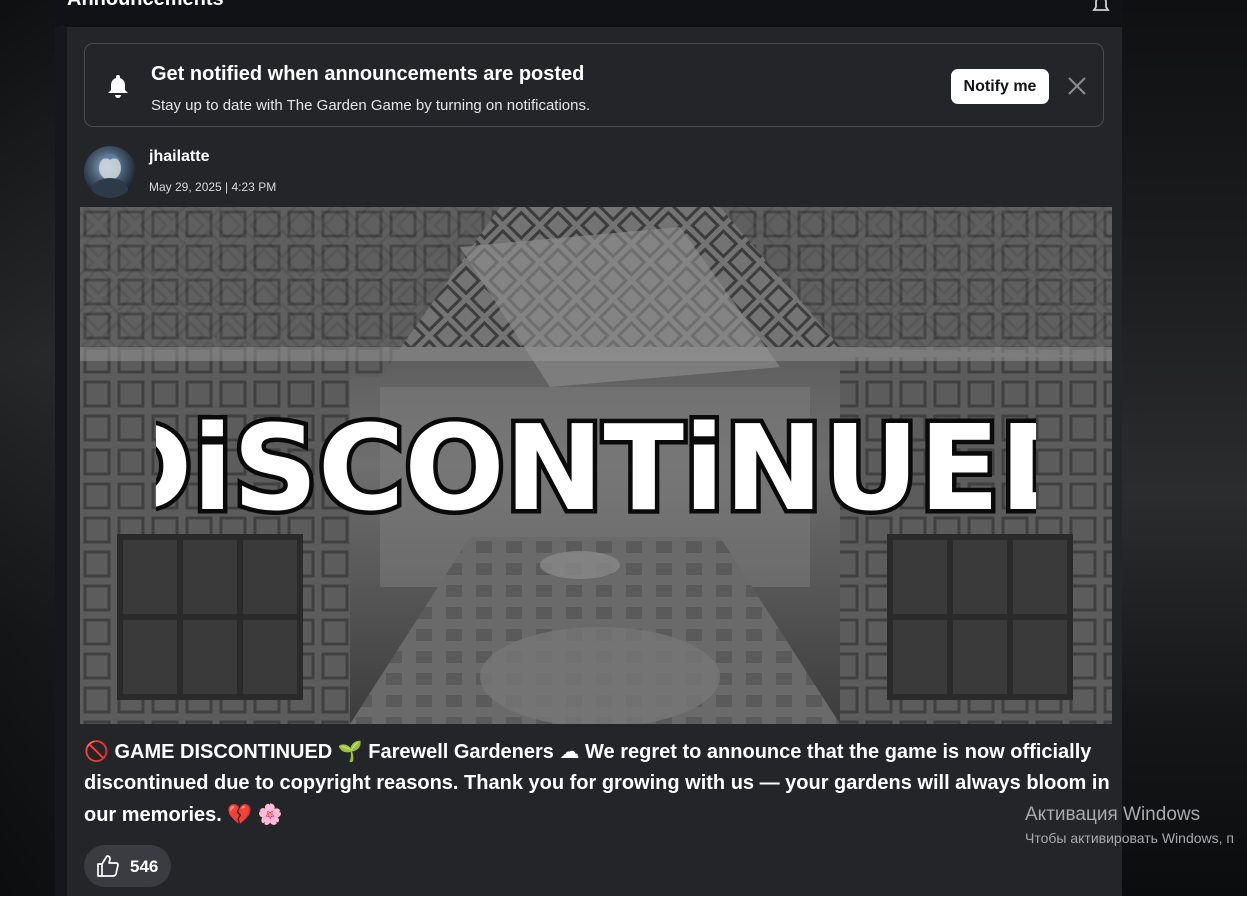  I want to click on section-title: Announcements, so click(145, 5).